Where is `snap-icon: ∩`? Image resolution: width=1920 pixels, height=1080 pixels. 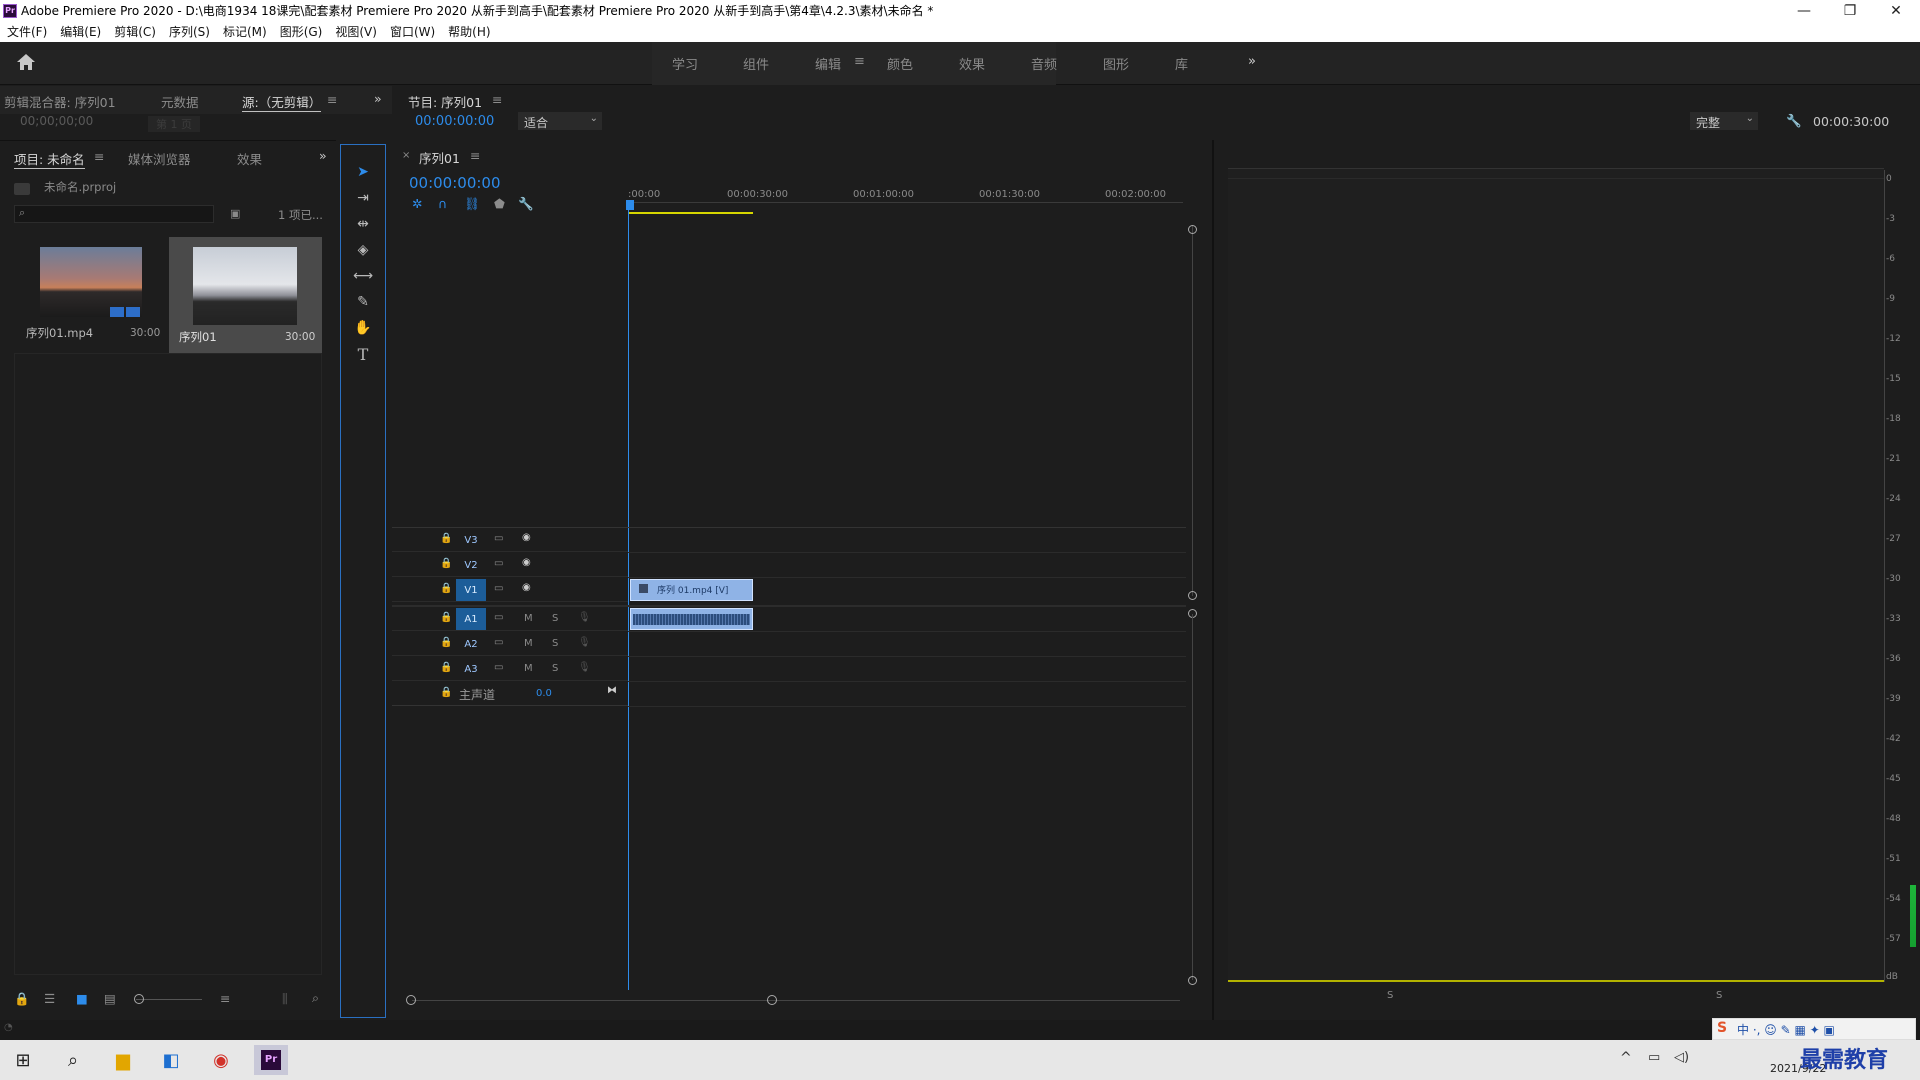 snap-icon: ∩ is located at coordinates (442, 203).